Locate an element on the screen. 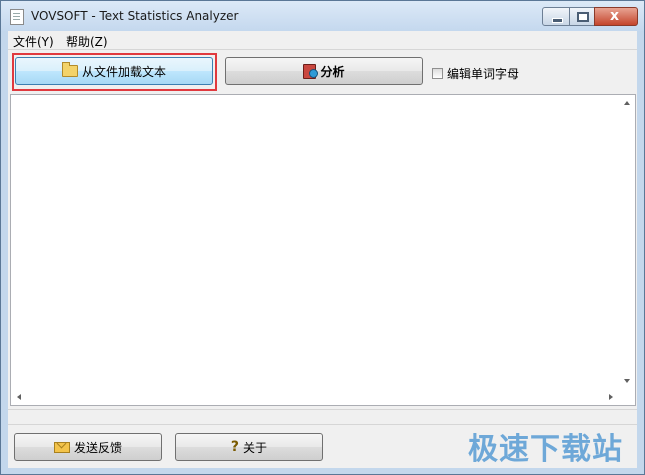 This screenshot has width=645, height=475. close-icon: x is located at coordinates (615, 16).